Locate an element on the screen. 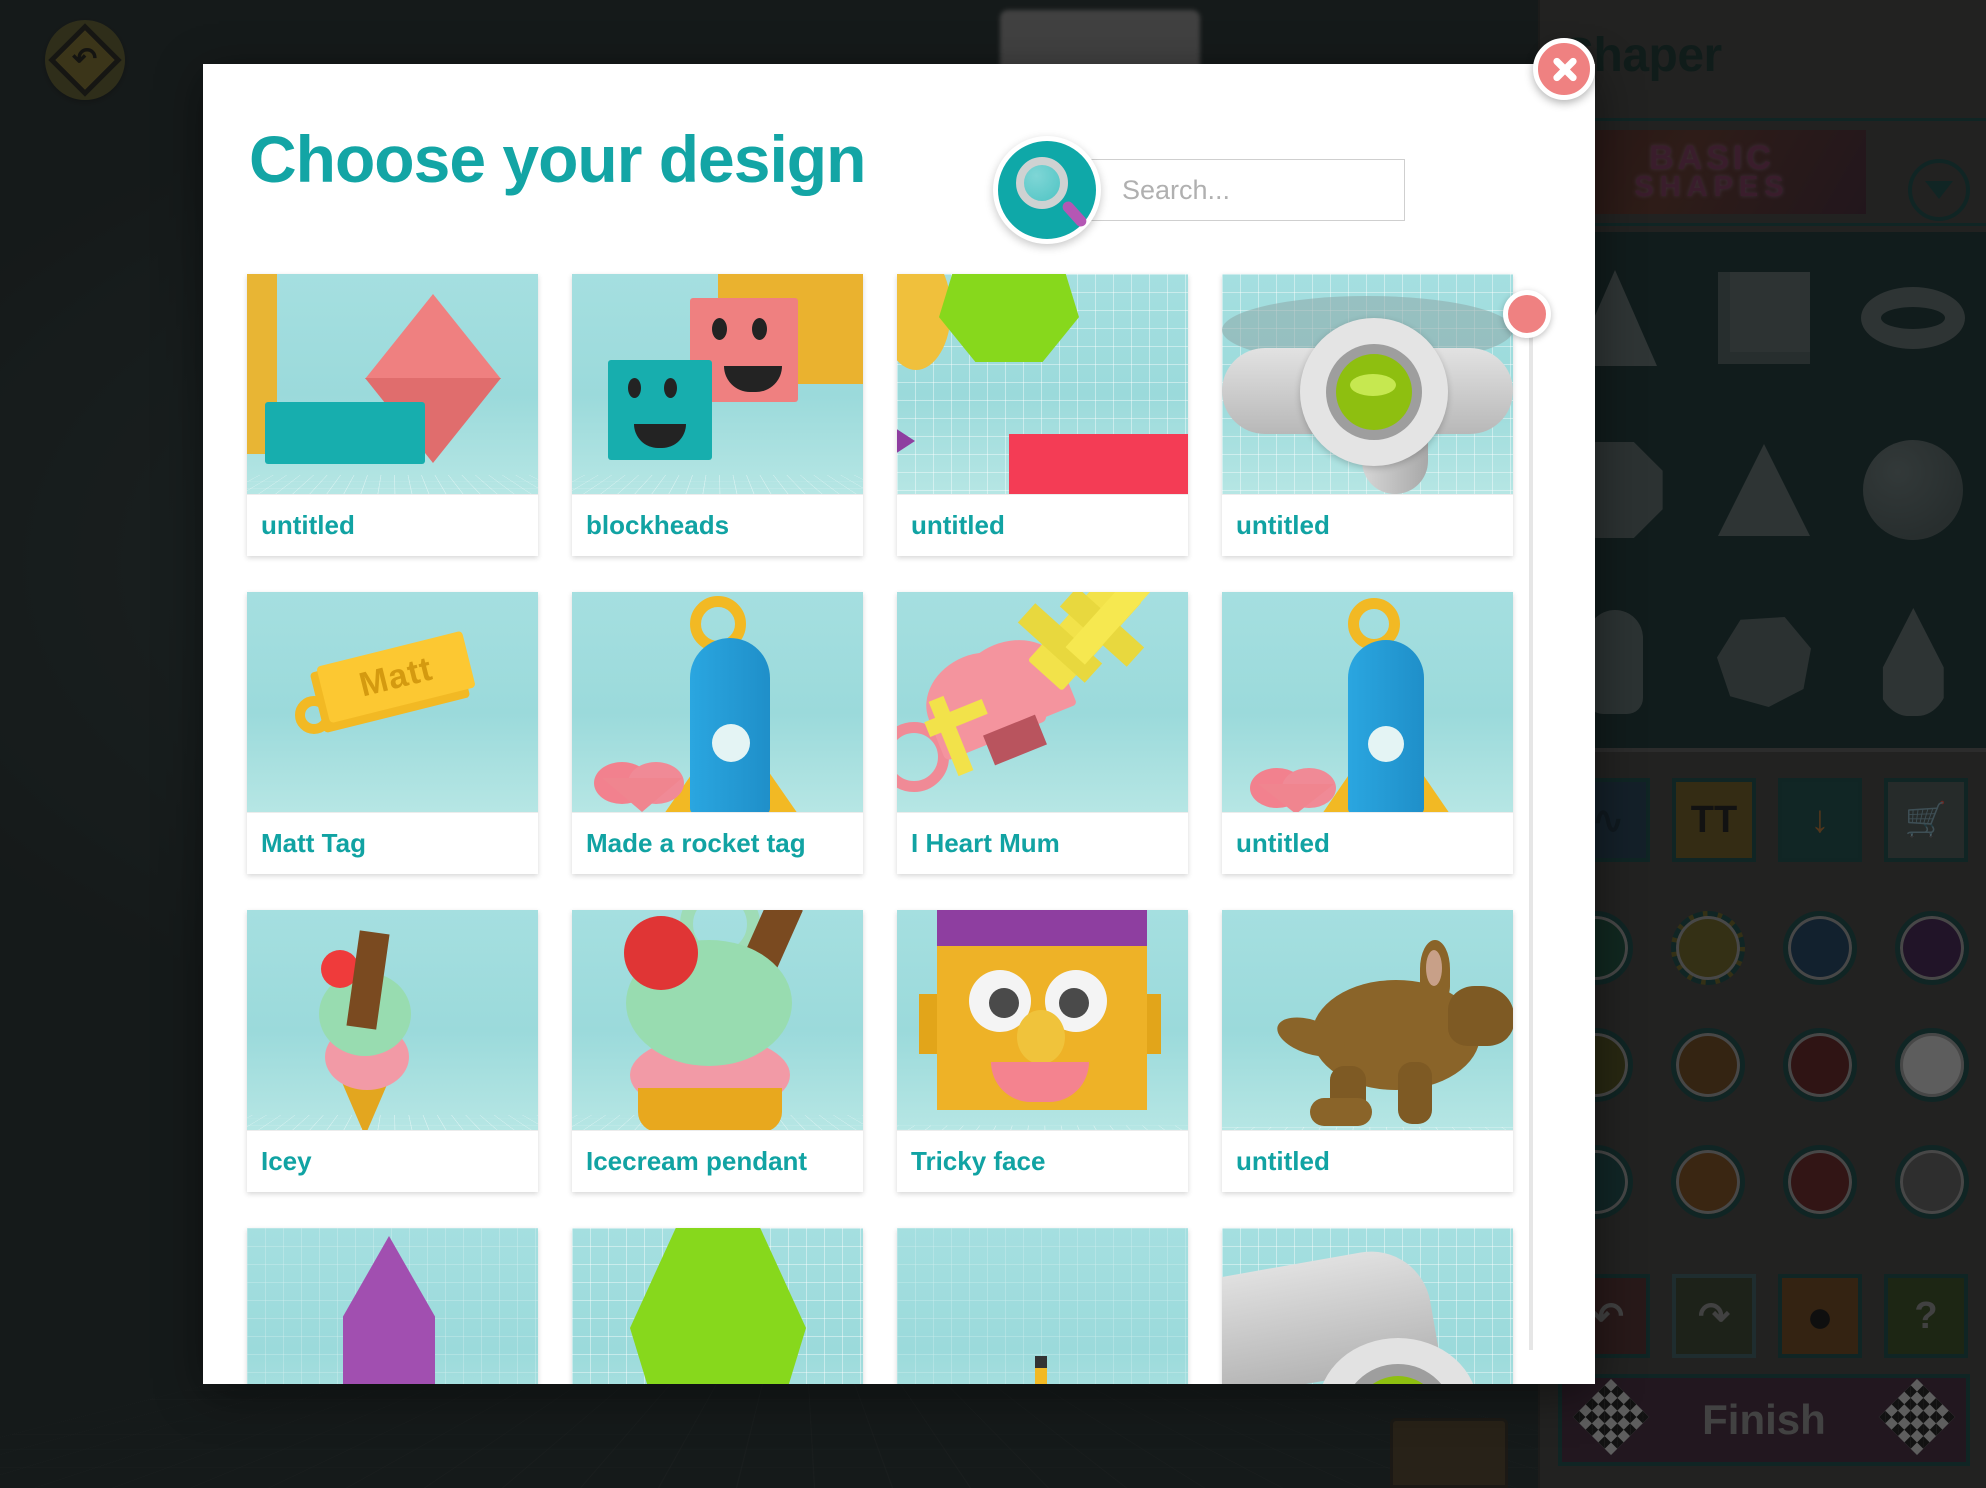 Image resolution: width=1986 pixels, height=1488 pixels. cart-tool-button: 🛒 is located at coordinates (1926, 820).